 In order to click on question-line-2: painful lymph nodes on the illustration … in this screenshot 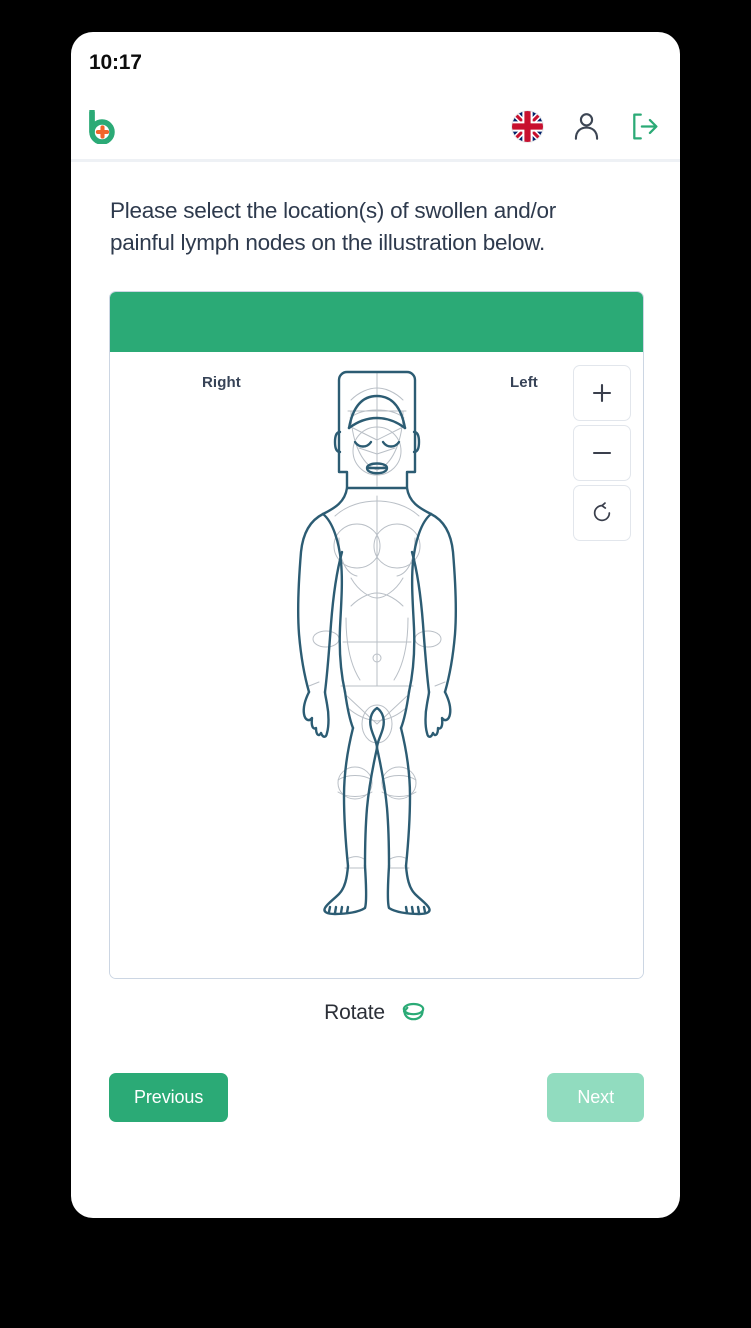, I will do `click(328, 242)`.